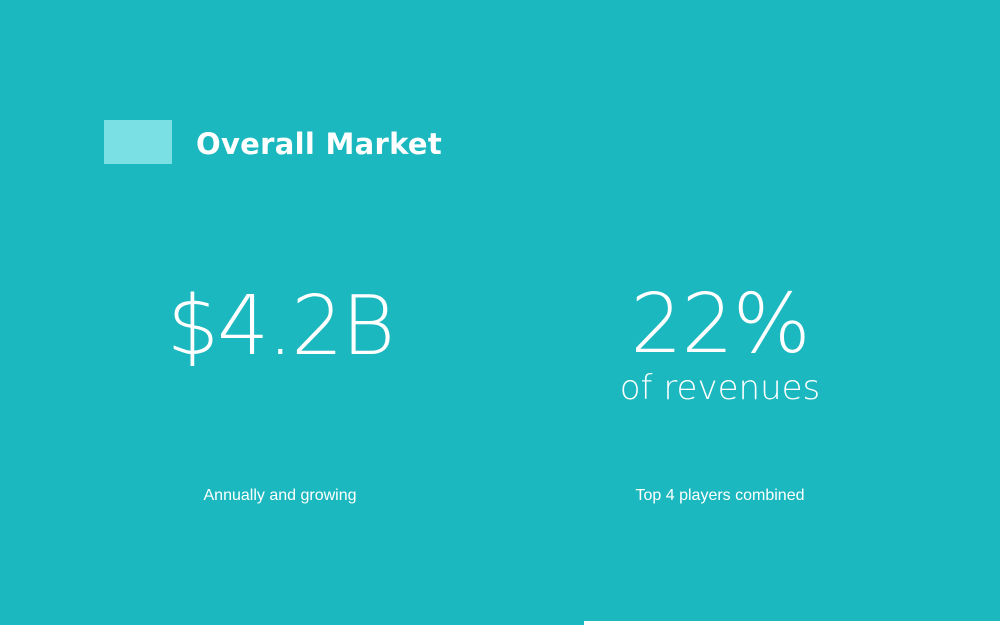 The width and height of the screenshot is (1000, 625). What do you see at coordinates (720, 324) in the screenshot?
I see `stat-value: 22%` at bounding box center [720, 324].